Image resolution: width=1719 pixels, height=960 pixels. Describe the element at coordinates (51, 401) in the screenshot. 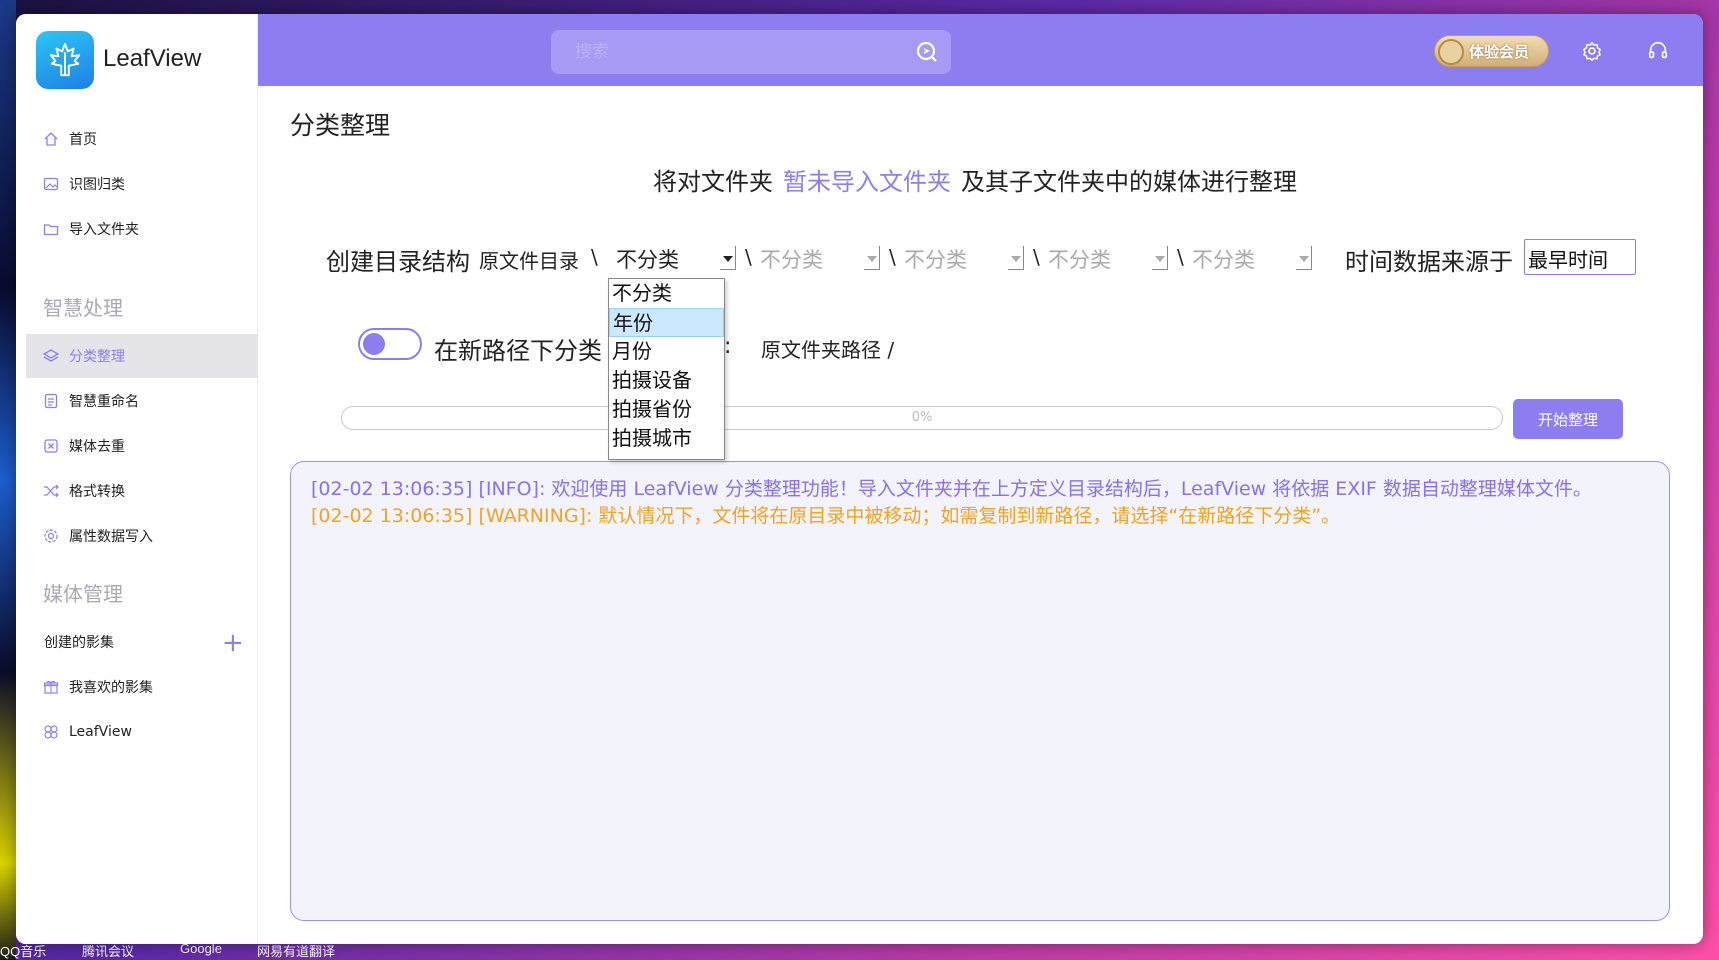

I see `rename-icon` at that location.